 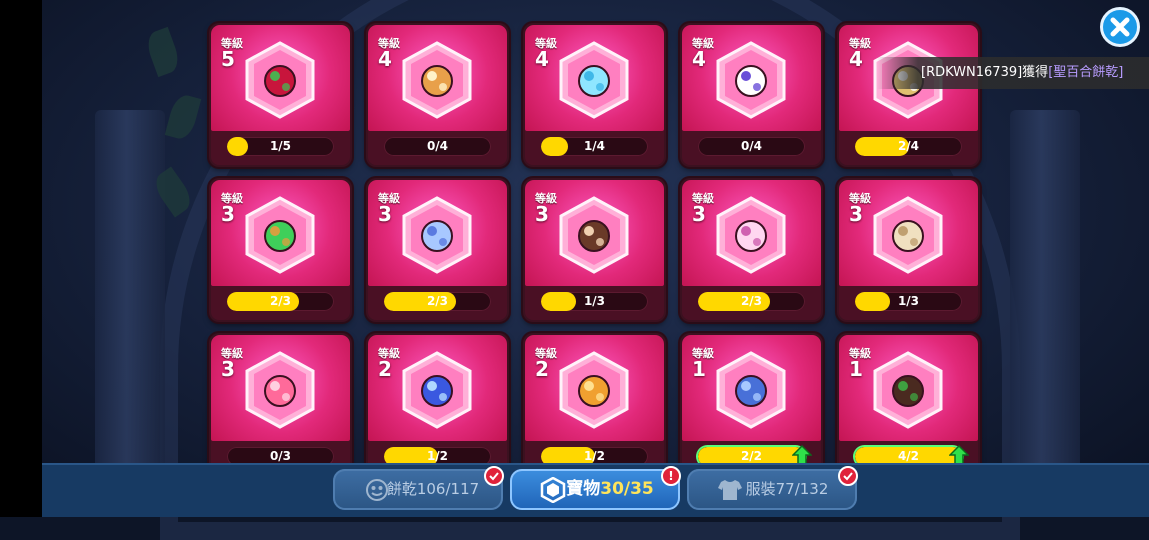 I want to click on treasure-card-scroll-treasure: 等級 4 0/4, so click(x=437, y=95).